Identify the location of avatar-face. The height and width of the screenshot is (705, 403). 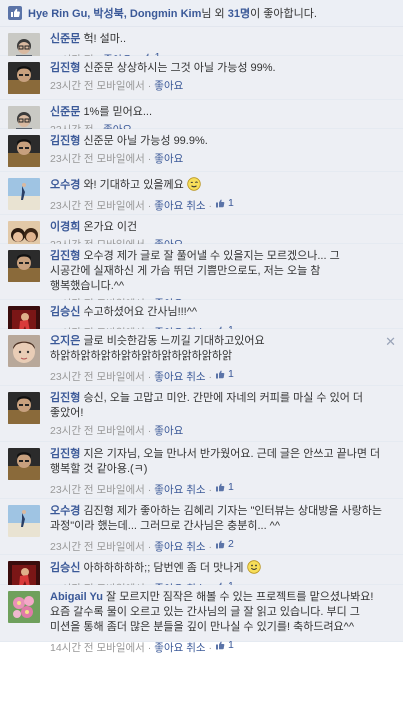
(24, 351).